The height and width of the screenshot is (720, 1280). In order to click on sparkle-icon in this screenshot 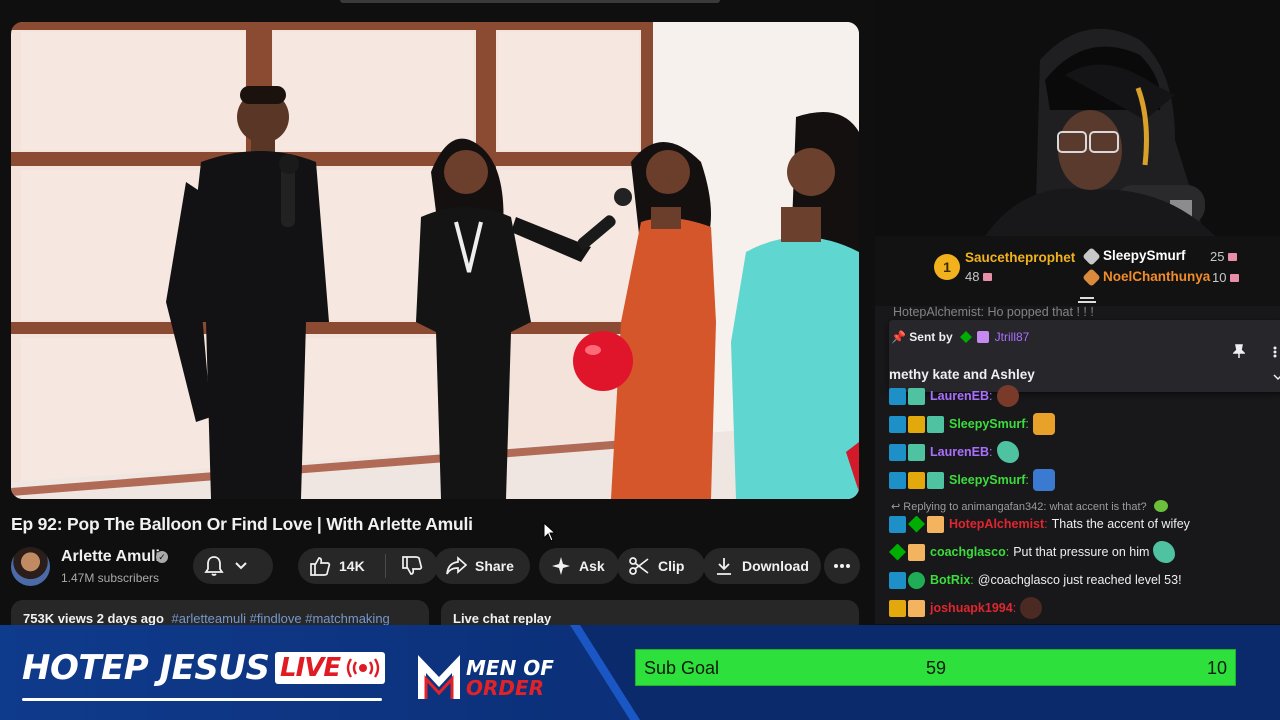, I will do `click(561, 566)`.